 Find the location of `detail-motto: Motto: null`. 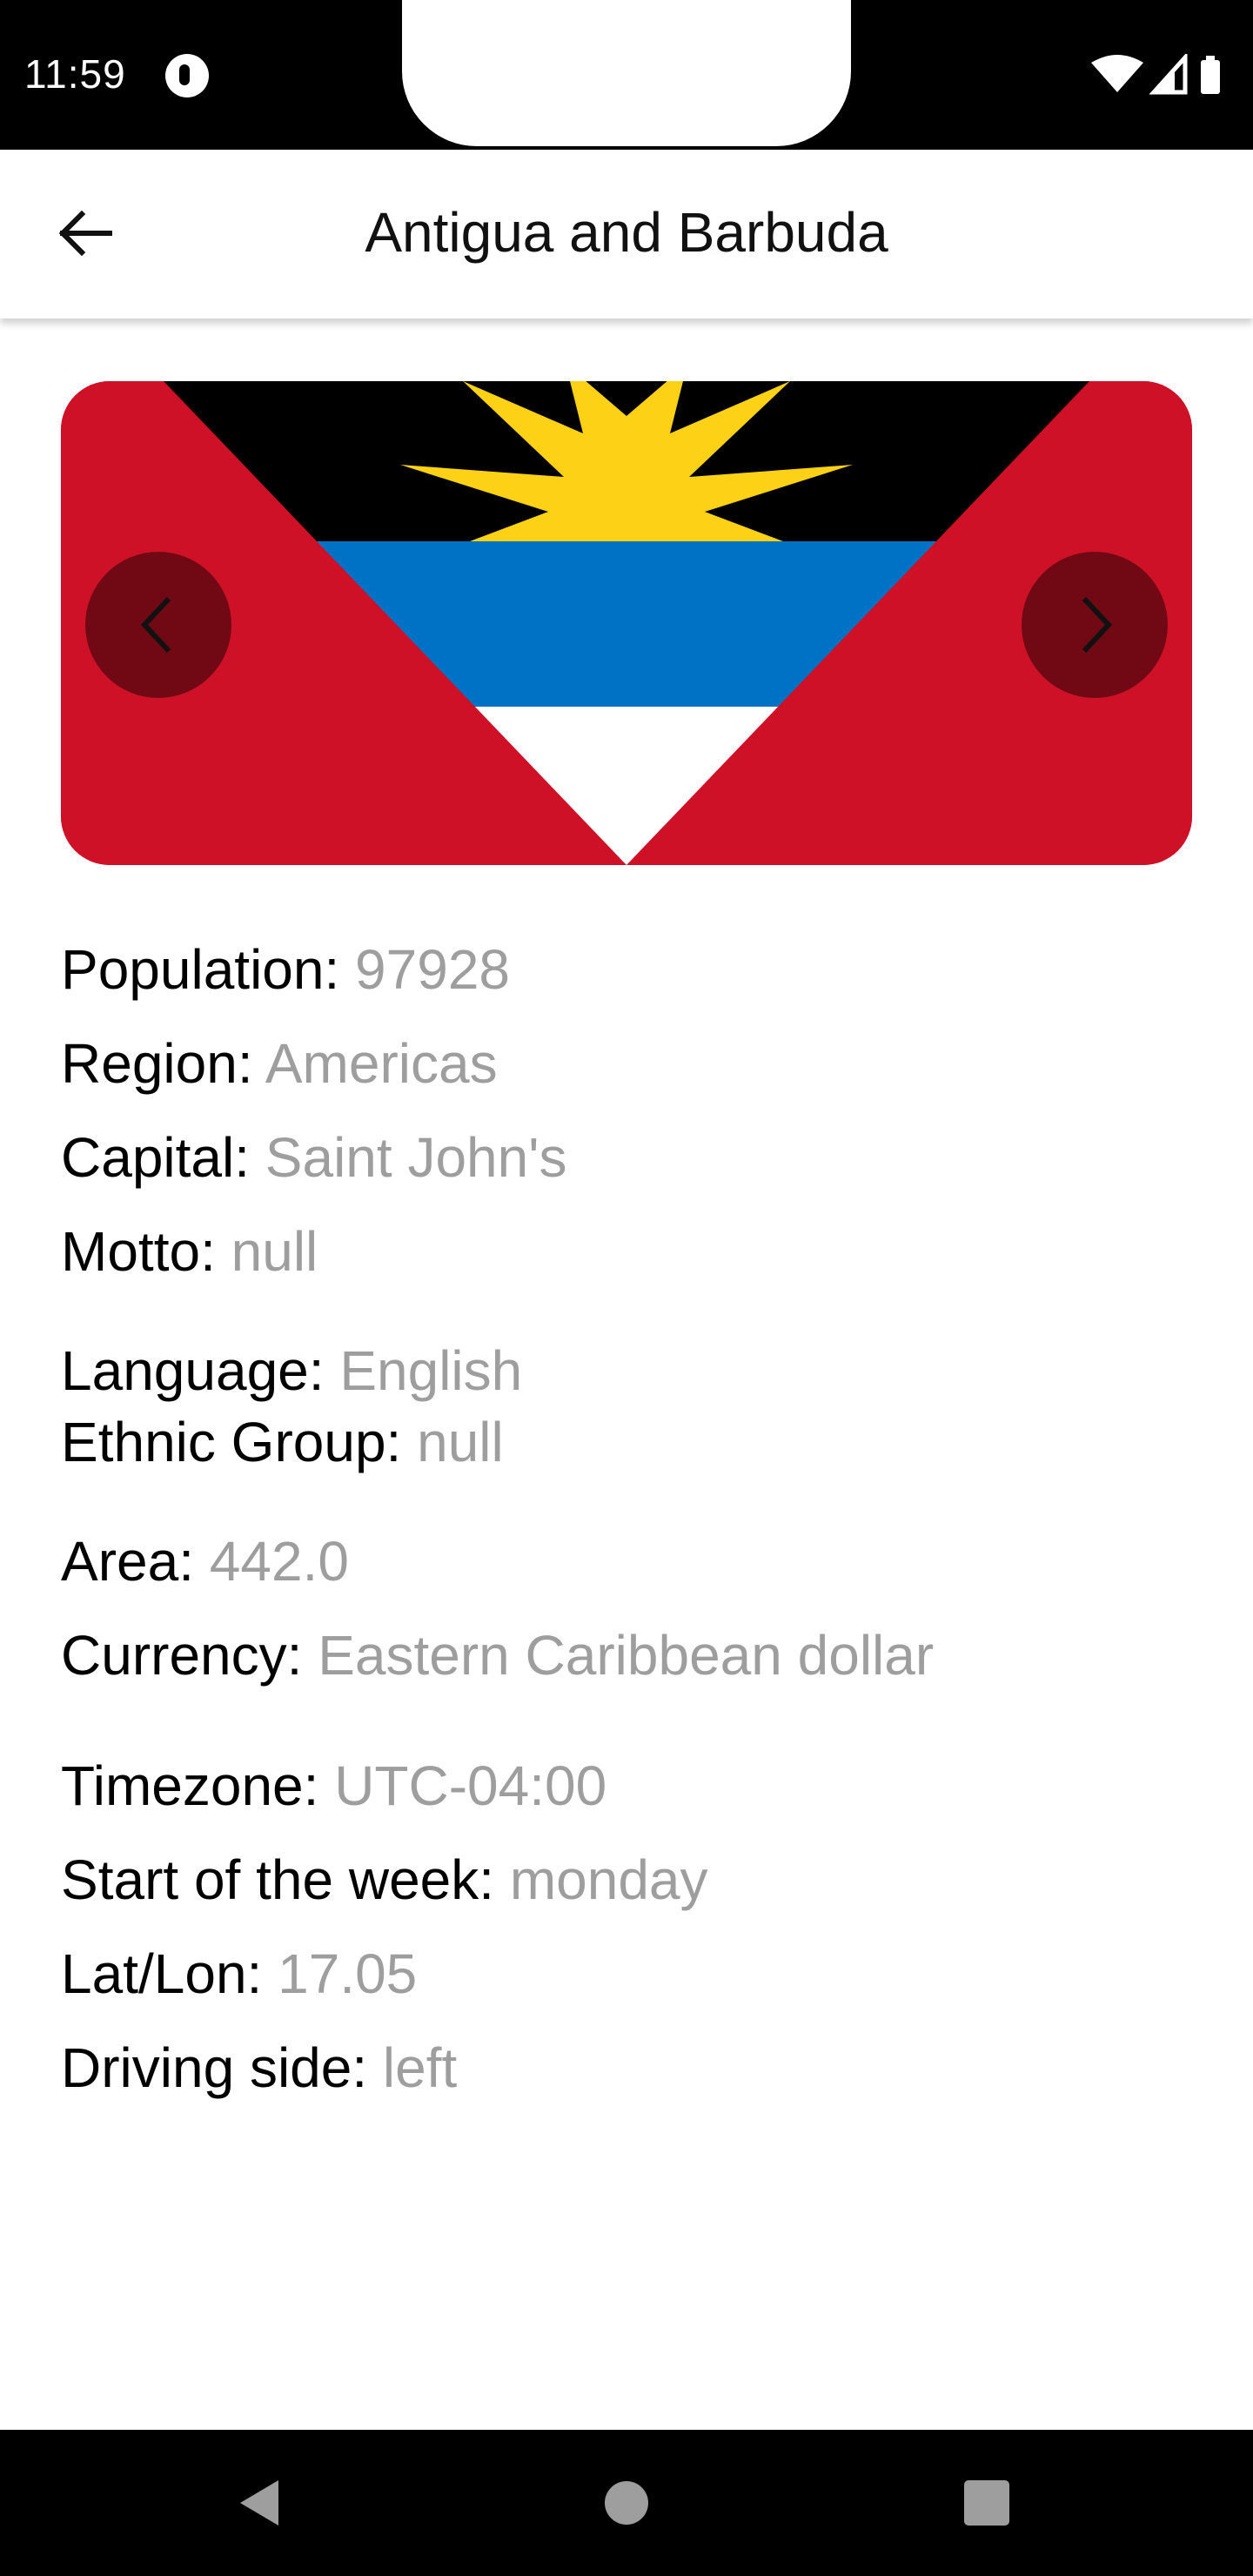

detail-motto: Motto: null is located at coordinates (626, 1251).